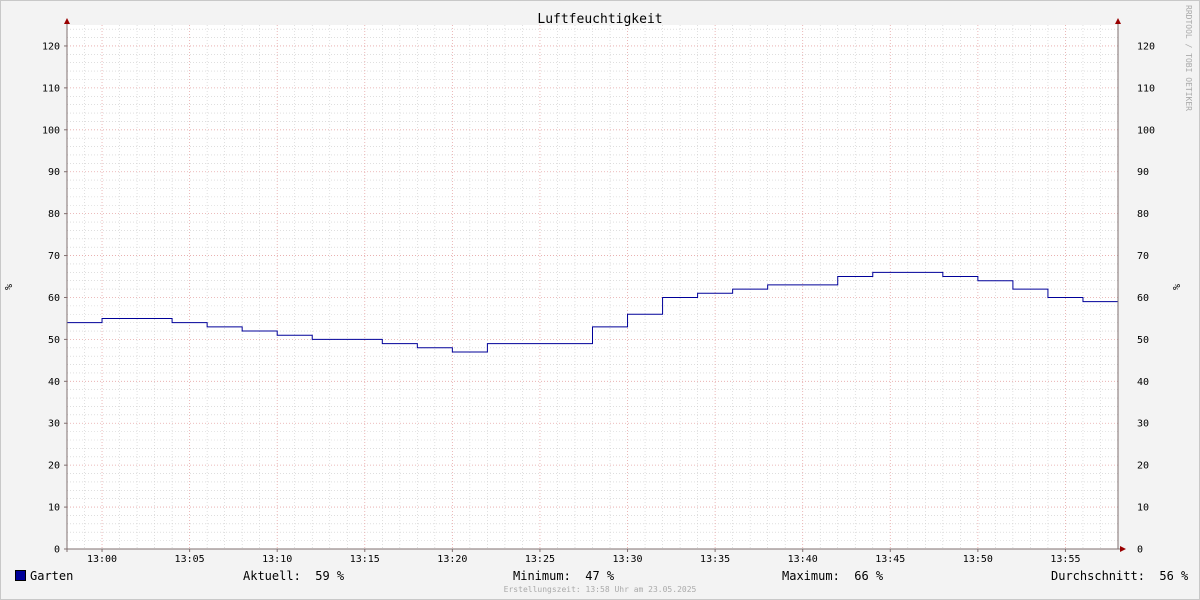 The image size is (1200, 600). What do you see at coordinates (54, 424) in the screenshot?
I see `y-tick-label-left: 30` at bounding box center [54, 424].